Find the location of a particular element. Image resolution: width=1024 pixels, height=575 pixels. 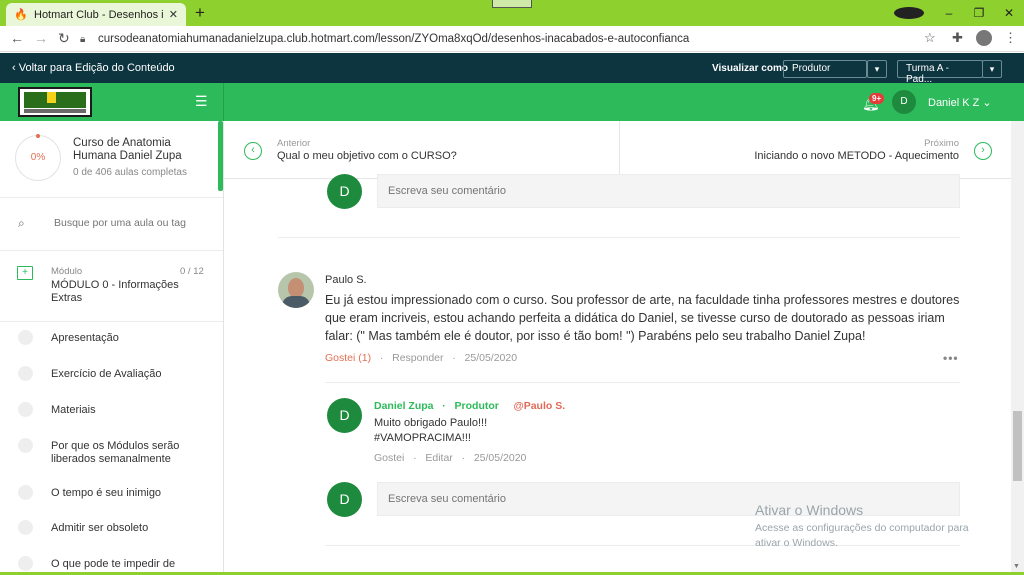

reply-author: Daniel Zupa is located at coordinates (404, 406).